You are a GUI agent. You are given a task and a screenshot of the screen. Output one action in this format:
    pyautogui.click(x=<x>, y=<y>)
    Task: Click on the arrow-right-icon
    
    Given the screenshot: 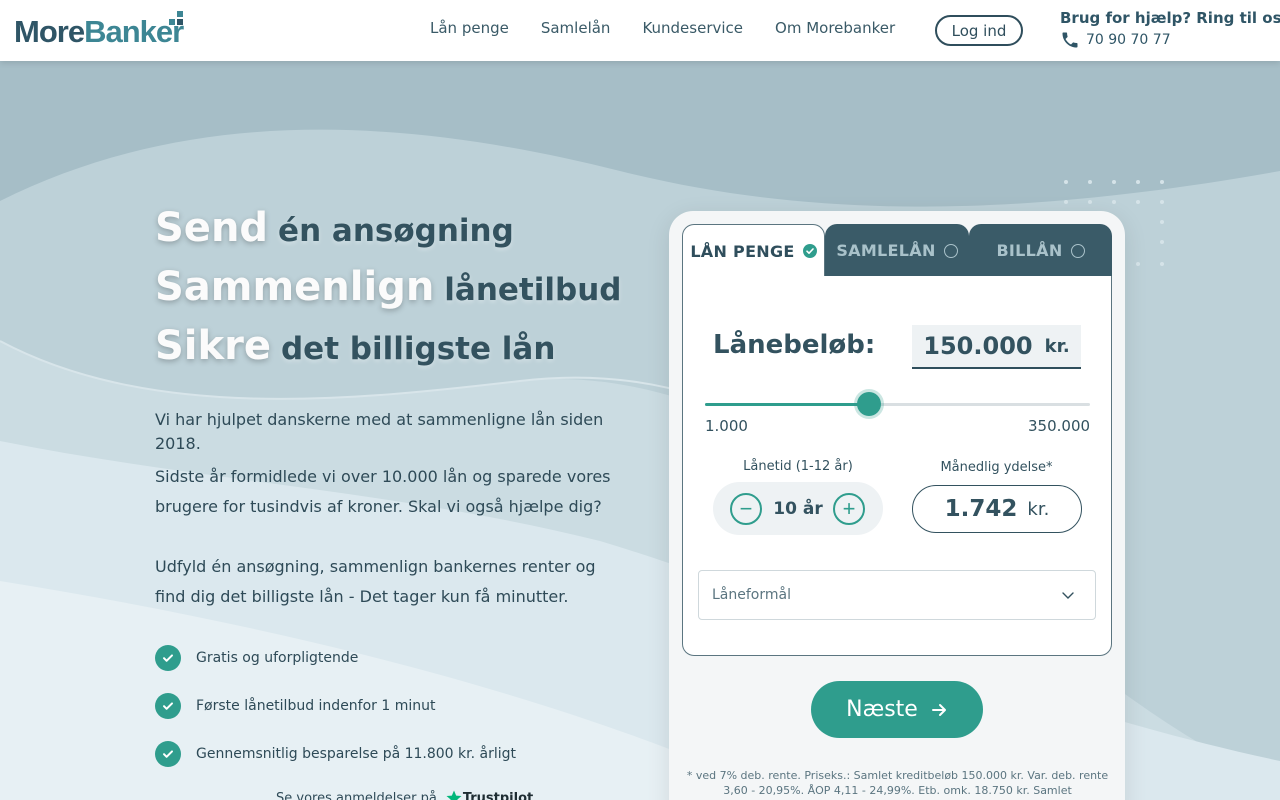 What is the action you would take?
    pyautogui.click(x=938, y=709)
    